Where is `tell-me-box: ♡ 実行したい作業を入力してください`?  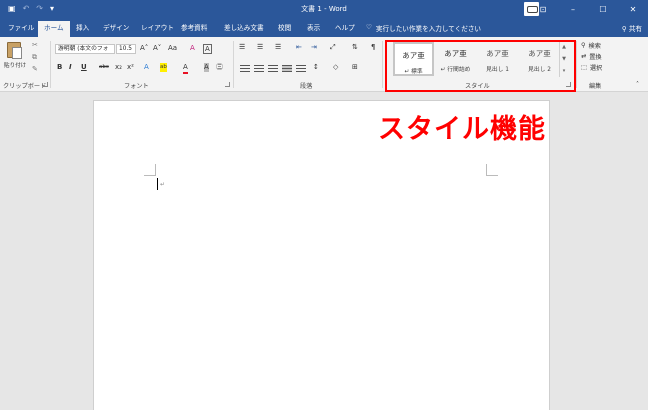 tell-me-box: ♡ 実行したい作業を入力してください is located at coordinates (423, 28).